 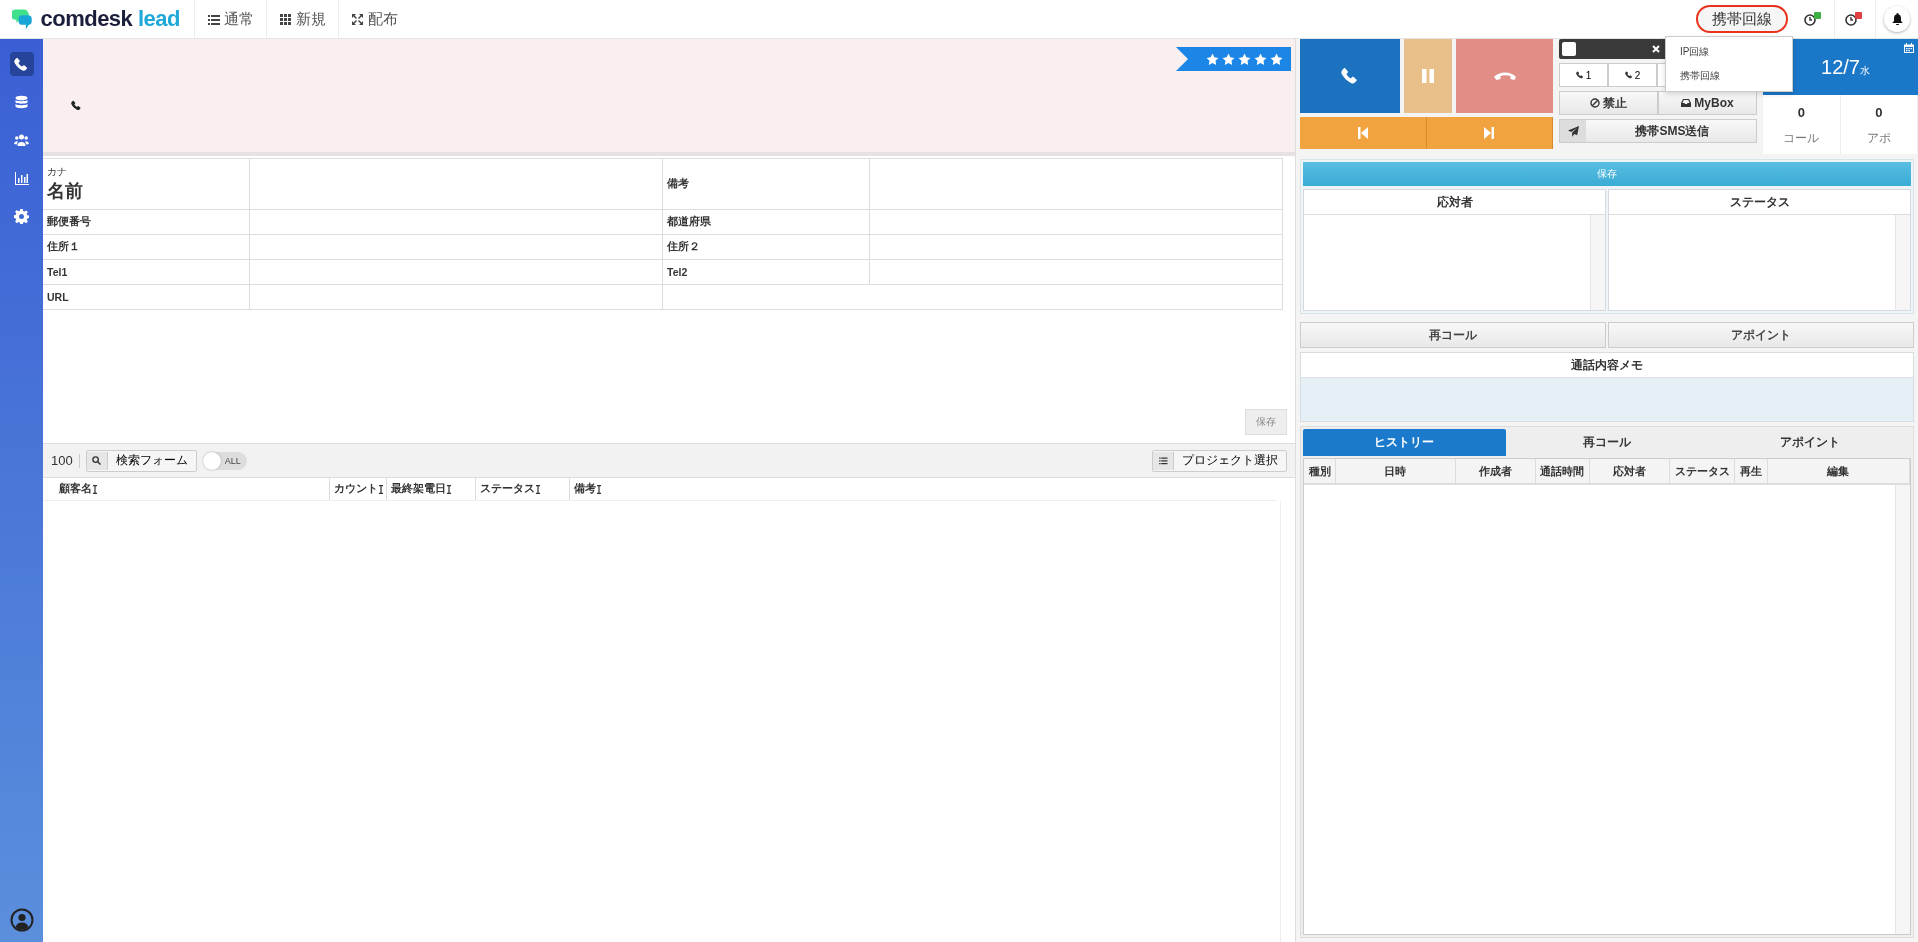 I want to click on sidebar-item, so click(x=21, y=64).